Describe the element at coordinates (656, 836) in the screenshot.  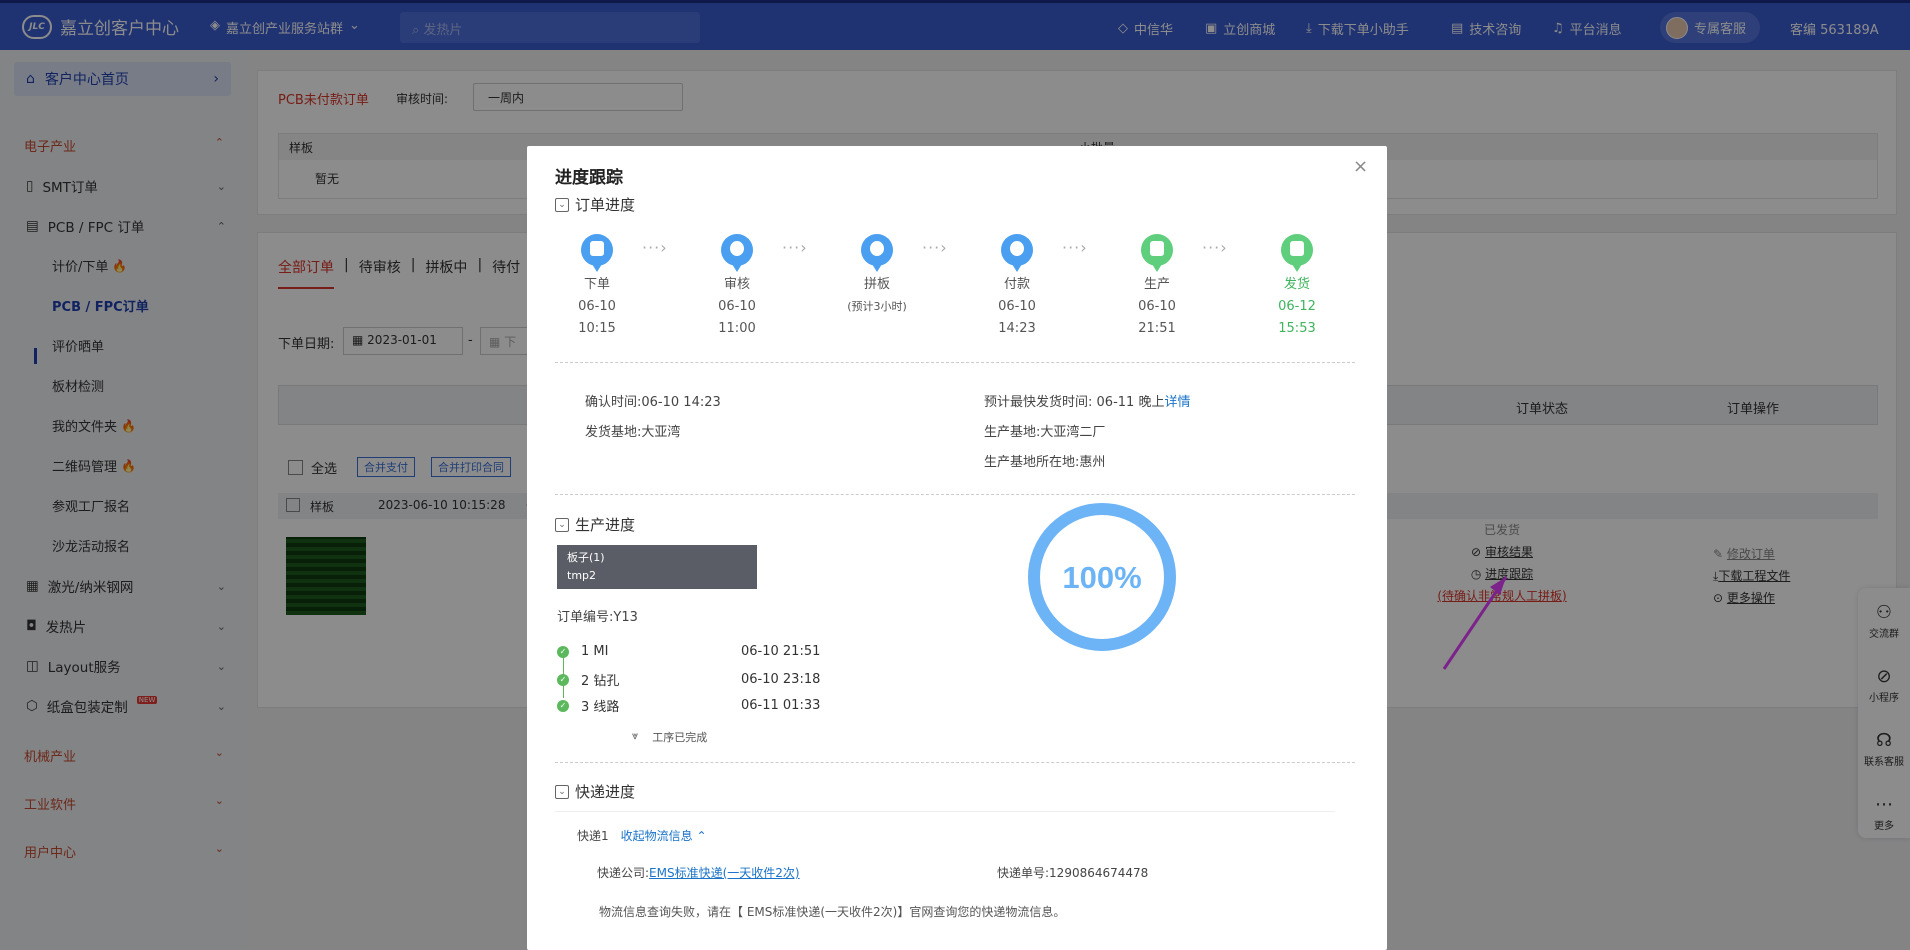
I see `collapse-label: 收起物流信息` at that location.